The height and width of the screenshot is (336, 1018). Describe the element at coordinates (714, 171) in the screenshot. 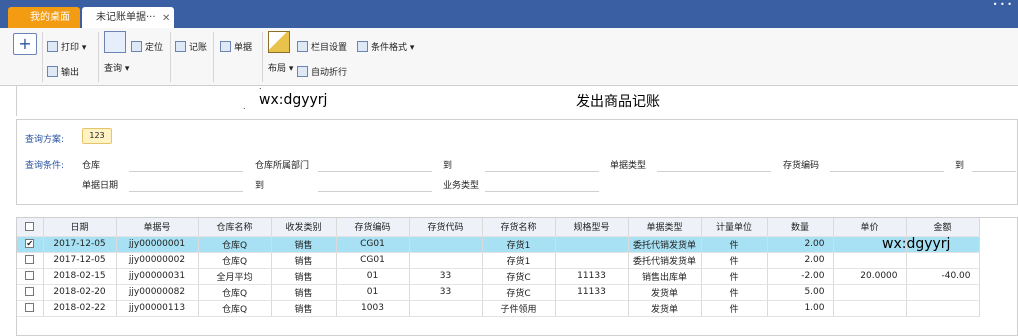

I see `doc-type-input` at that location.